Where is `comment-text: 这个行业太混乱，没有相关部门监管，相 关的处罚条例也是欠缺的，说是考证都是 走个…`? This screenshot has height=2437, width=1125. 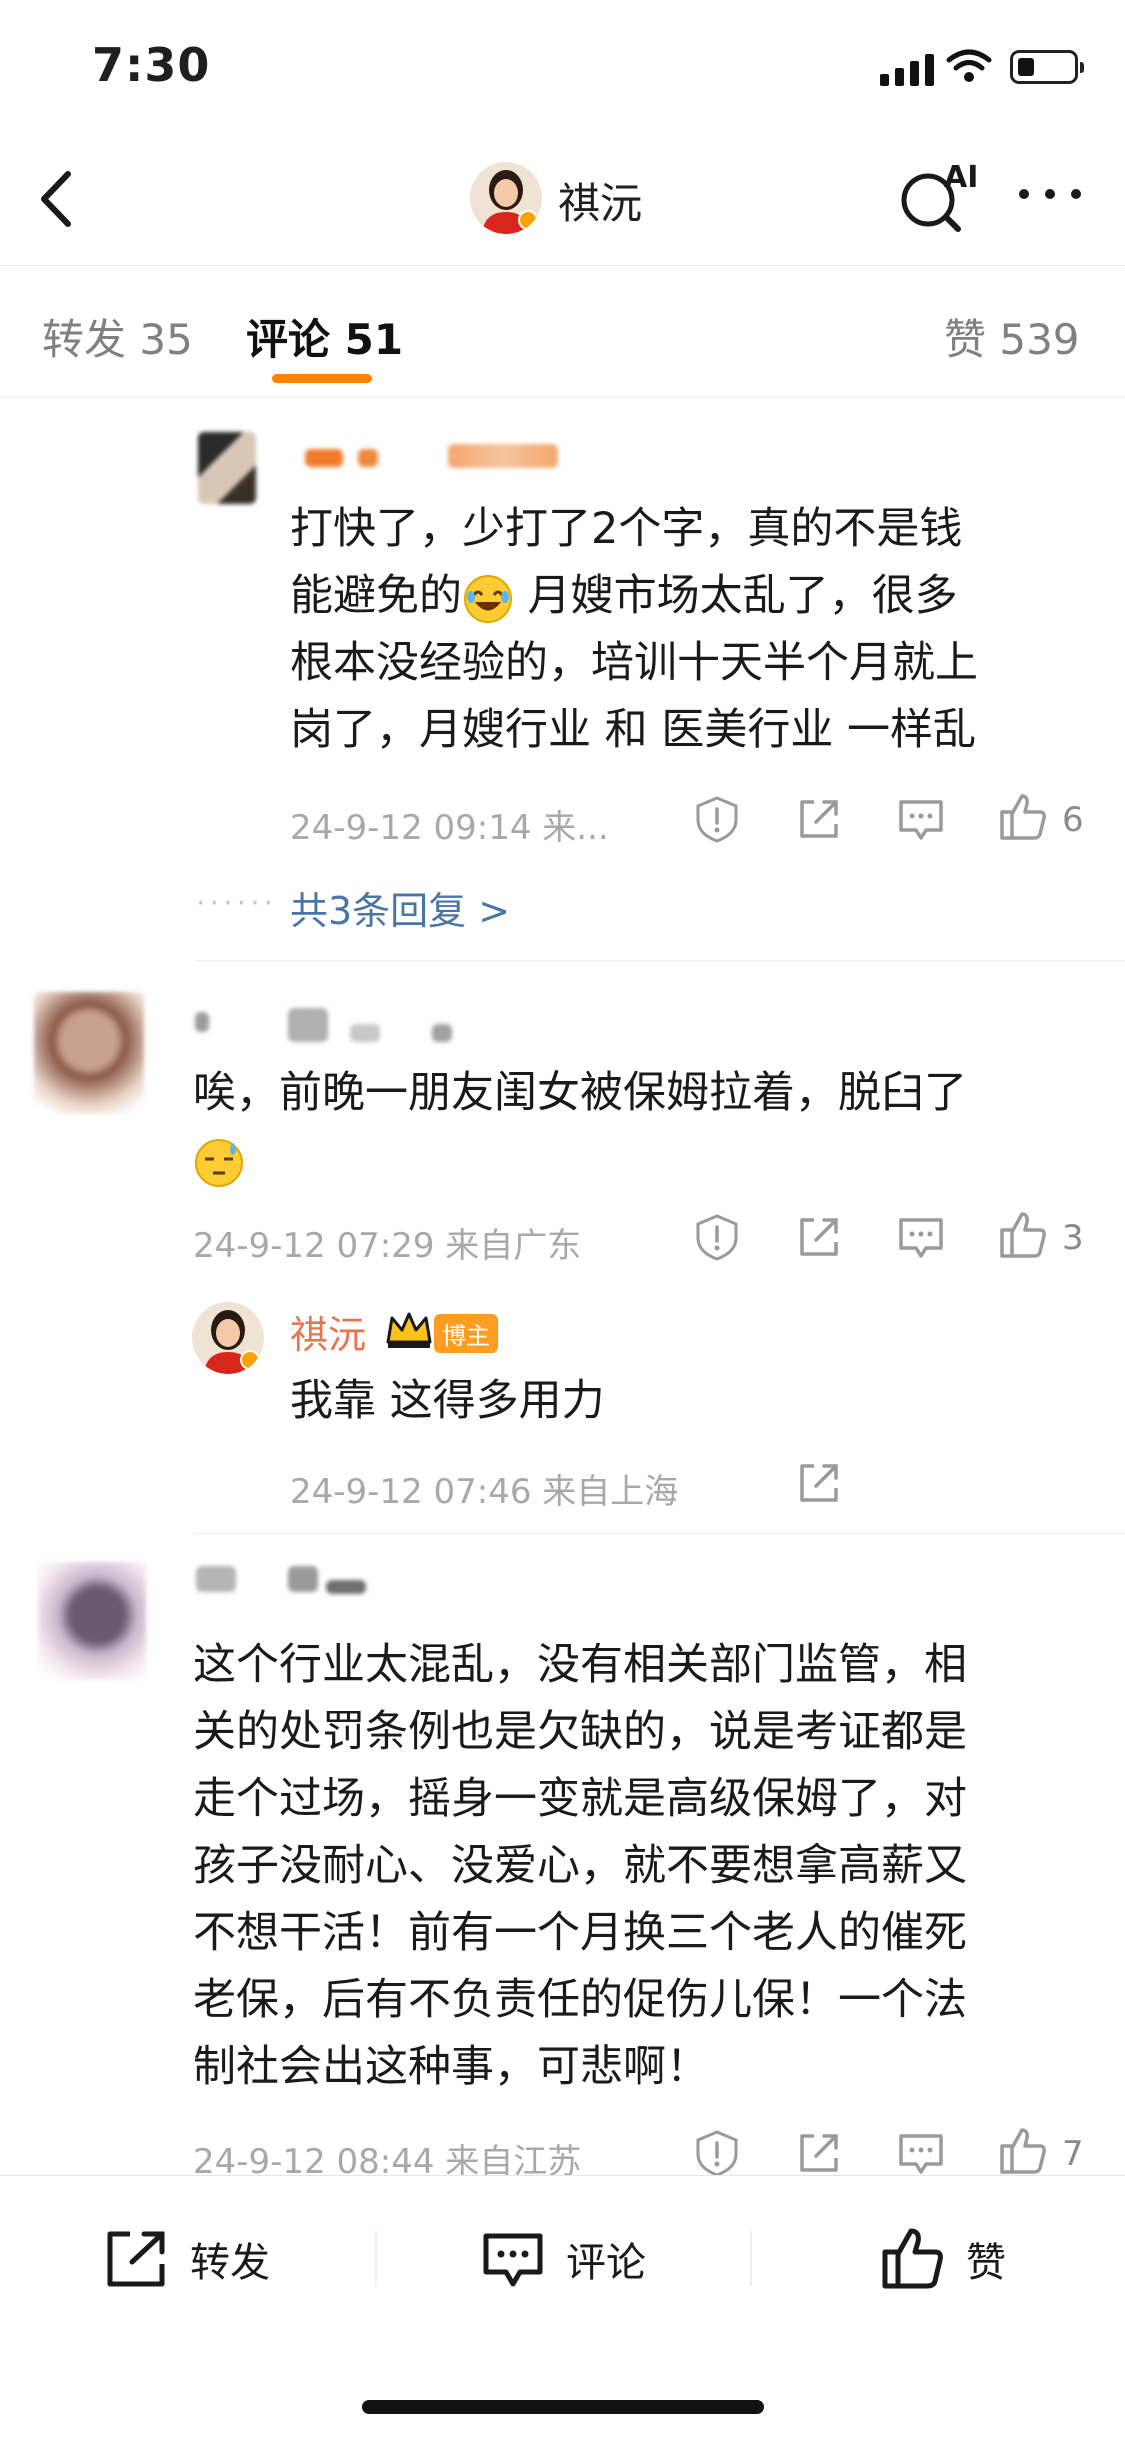 comment-text: 这个行业太混乱，没有相关部门监管，相 关的处罚条例也是欠缺的，说是考证都是 走个… is located at coordinates (580, 1866).